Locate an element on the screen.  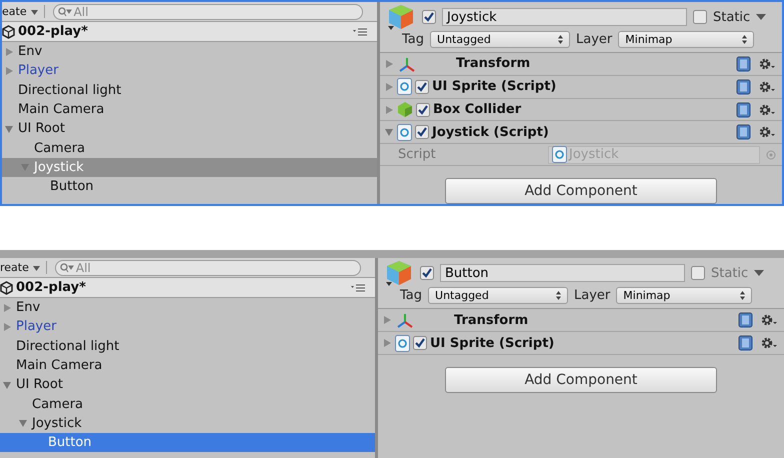
component-header: Box Collider is located at coordinates (581, 110).